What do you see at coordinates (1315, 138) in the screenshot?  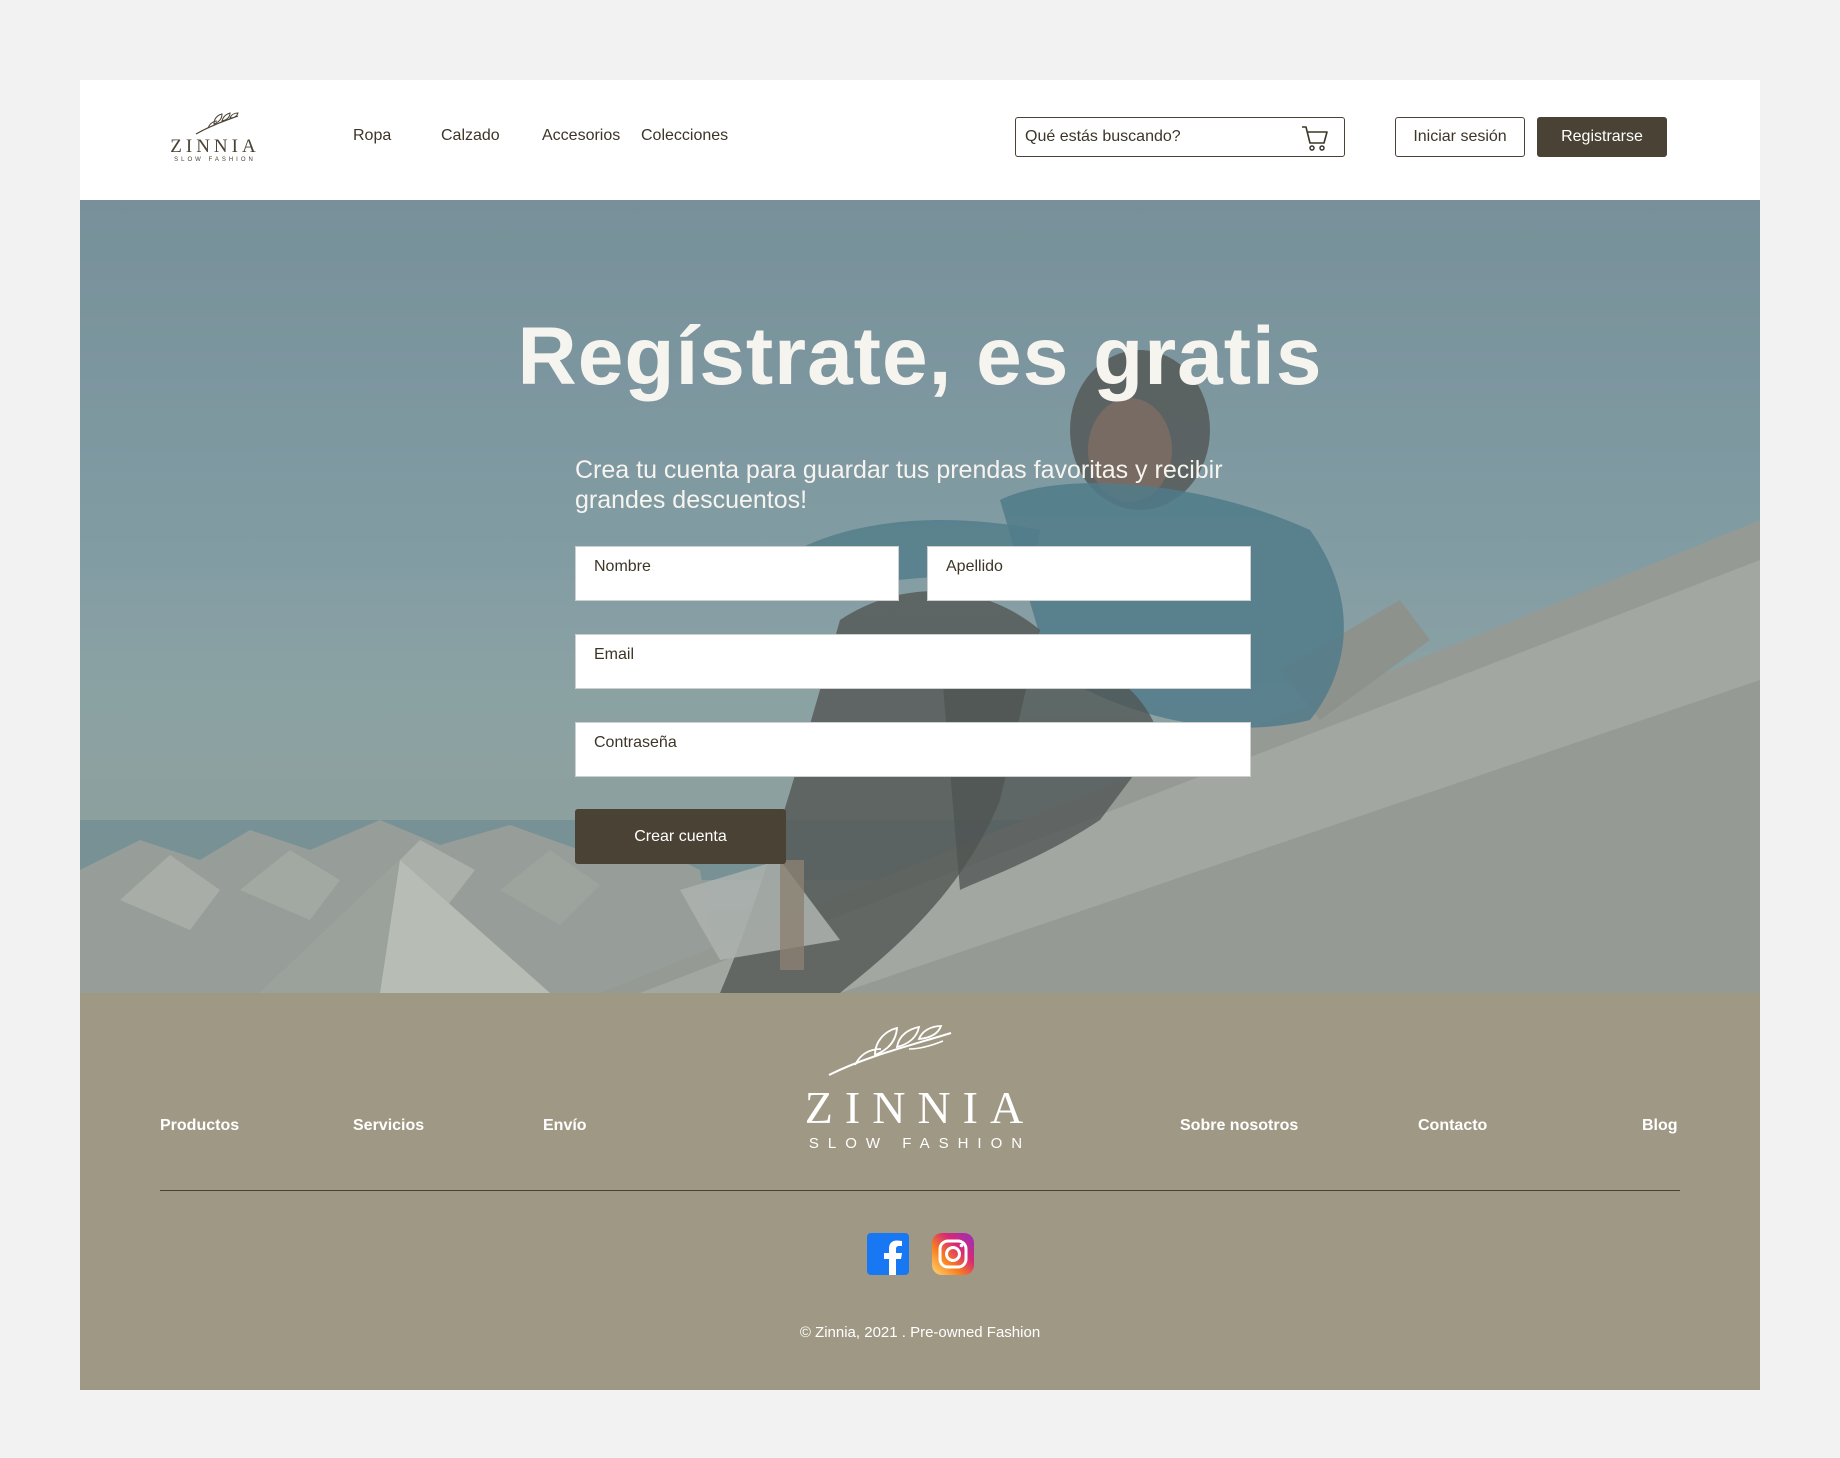 I see `cart-icon` at bounding box center [1315, 138].